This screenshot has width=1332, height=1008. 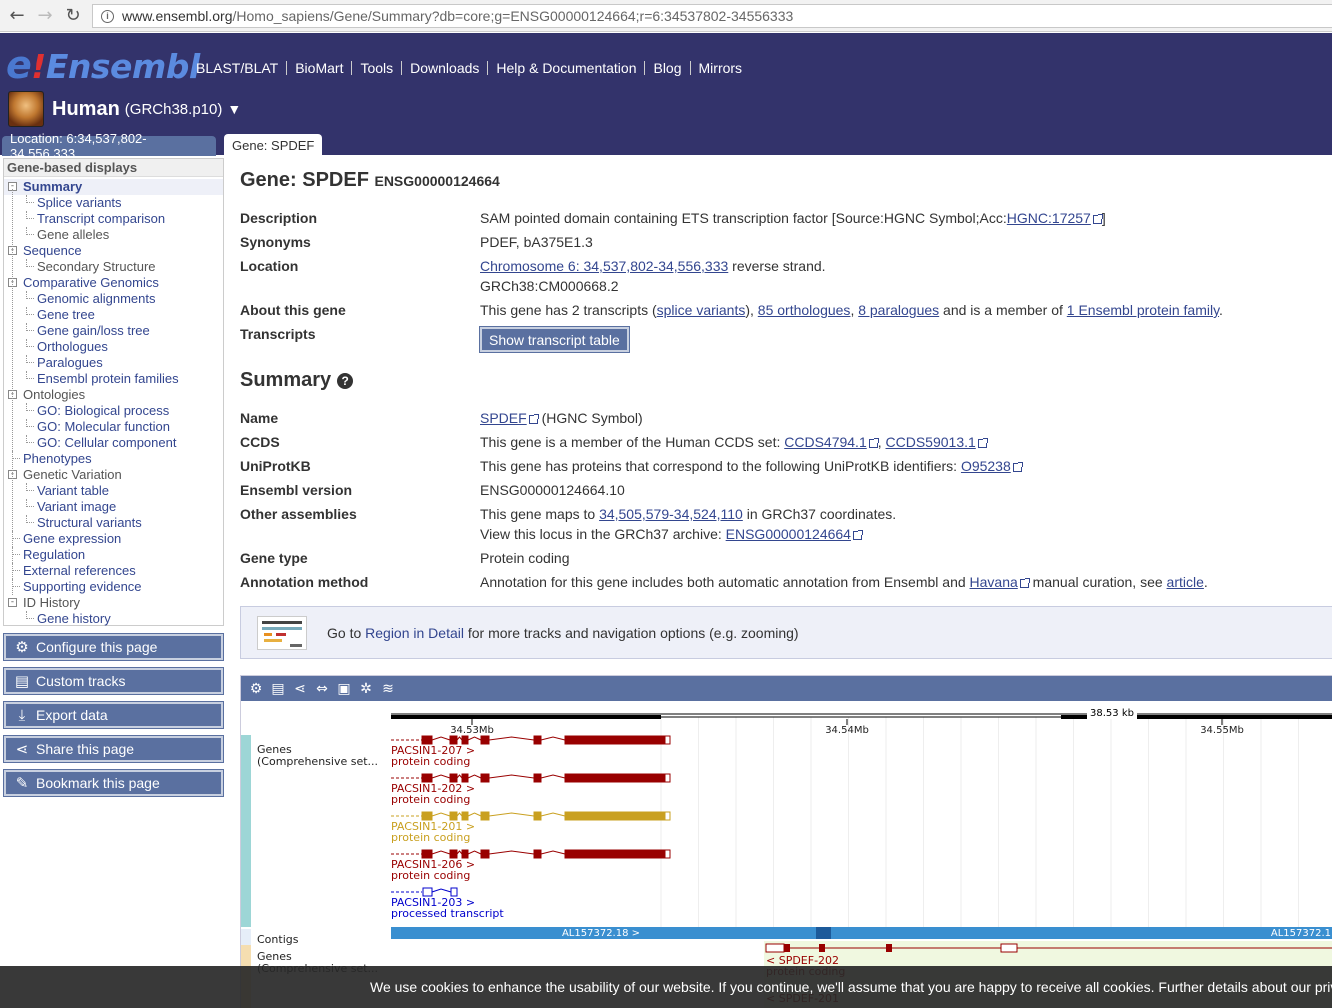 I want to click on reload-icon: ↻, so click(x=73, y=16).